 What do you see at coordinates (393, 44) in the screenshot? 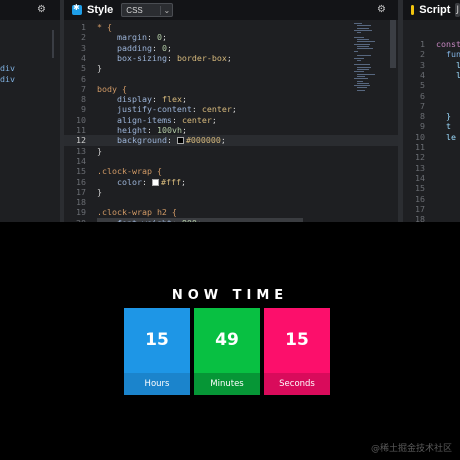
I see `vertical-scrollbar` at bounding box center [393, 44].